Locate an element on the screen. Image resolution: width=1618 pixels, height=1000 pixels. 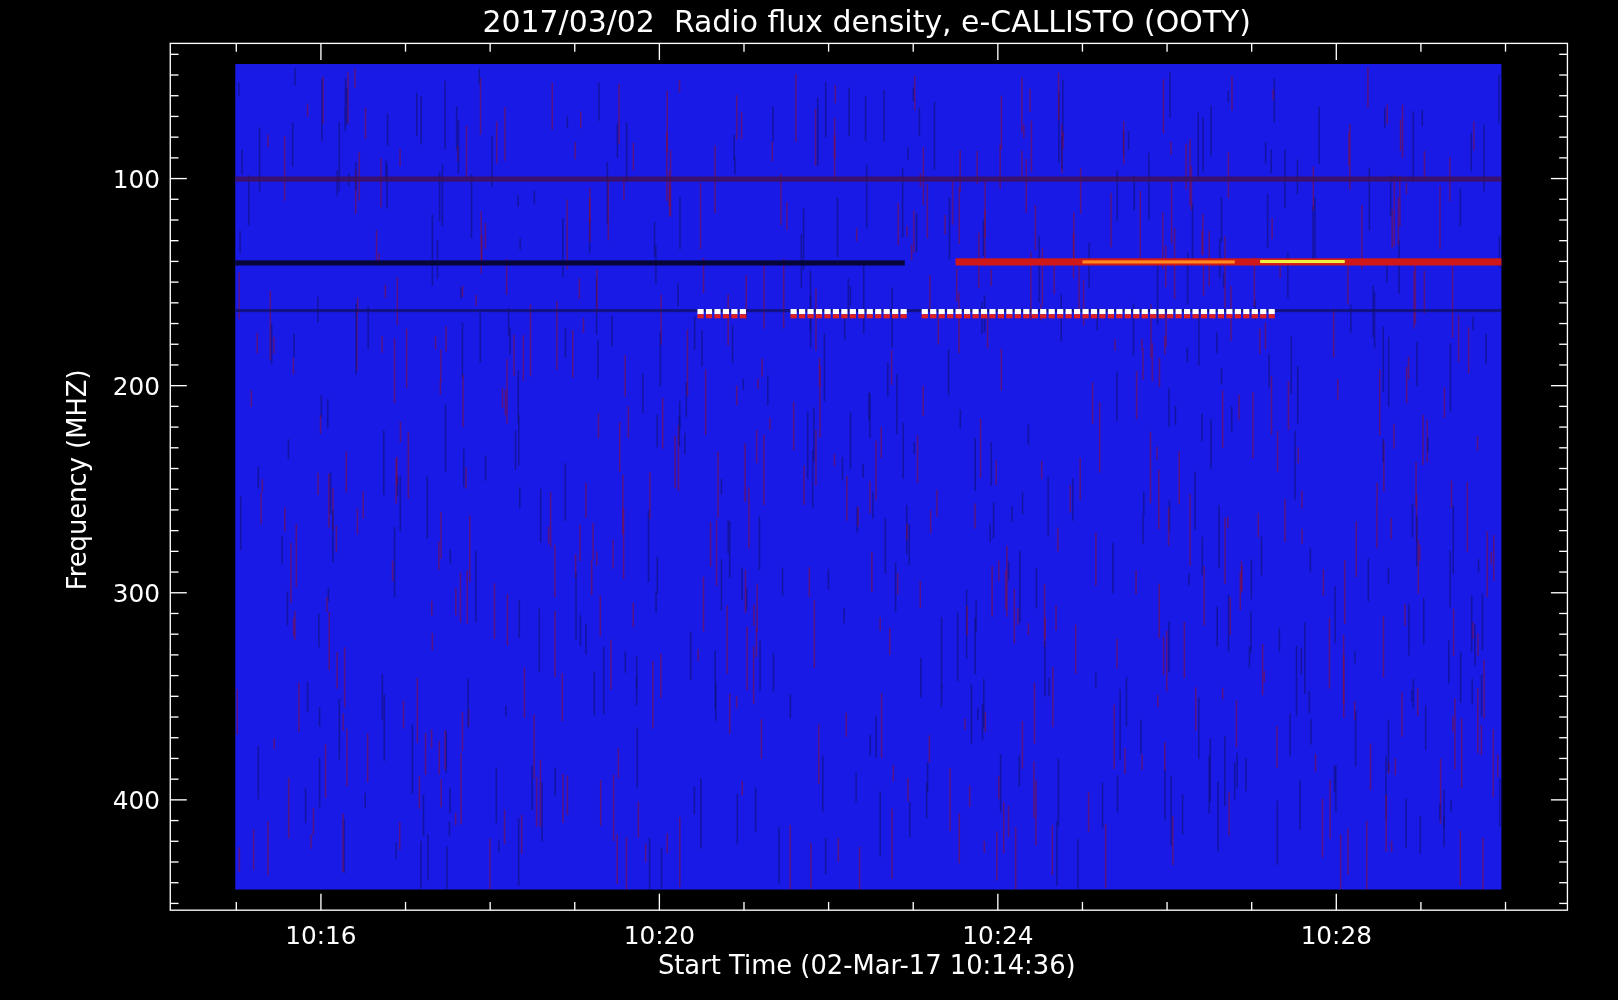
tick-label: 10:16 is located at coordinates (321, 936).